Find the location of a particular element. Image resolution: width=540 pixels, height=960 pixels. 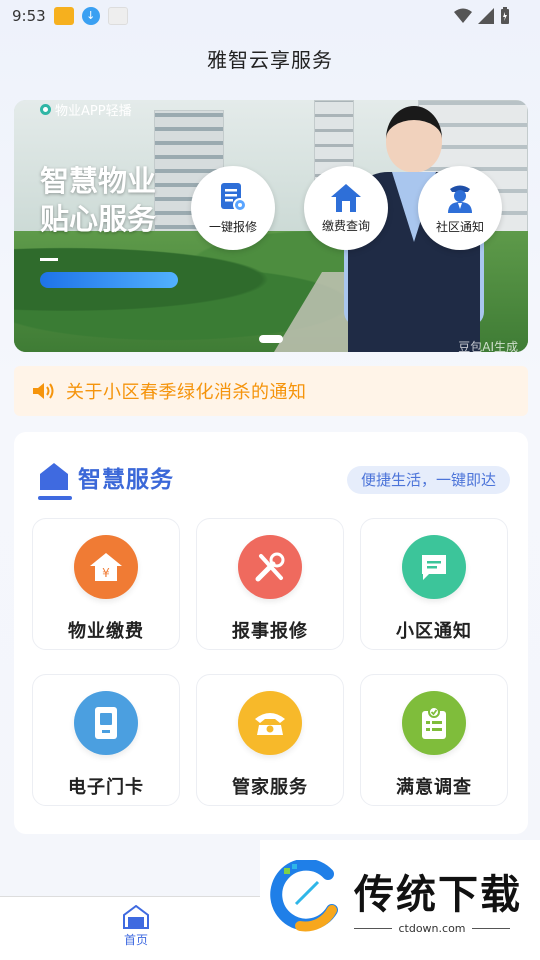

watermark-subtitle: ctdown.com is located at coordinates (432, 928).